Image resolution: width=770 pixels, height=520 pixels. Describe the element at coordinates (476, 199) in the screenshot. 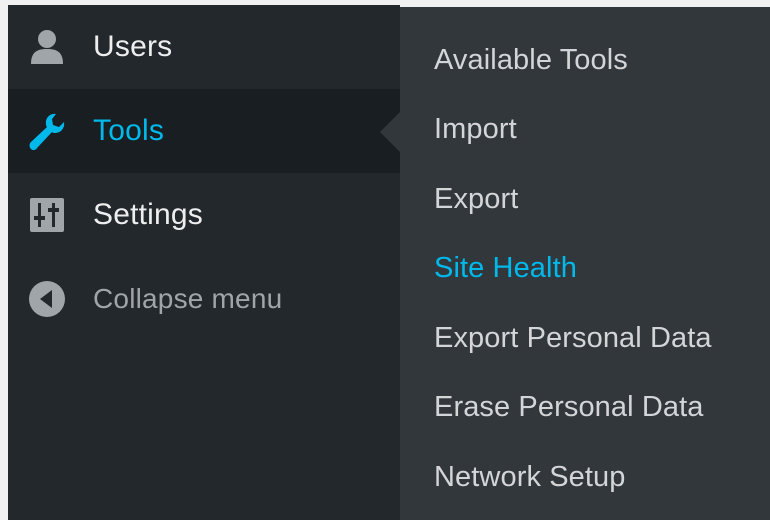

I see `submenu-item-export: Export` at that location.